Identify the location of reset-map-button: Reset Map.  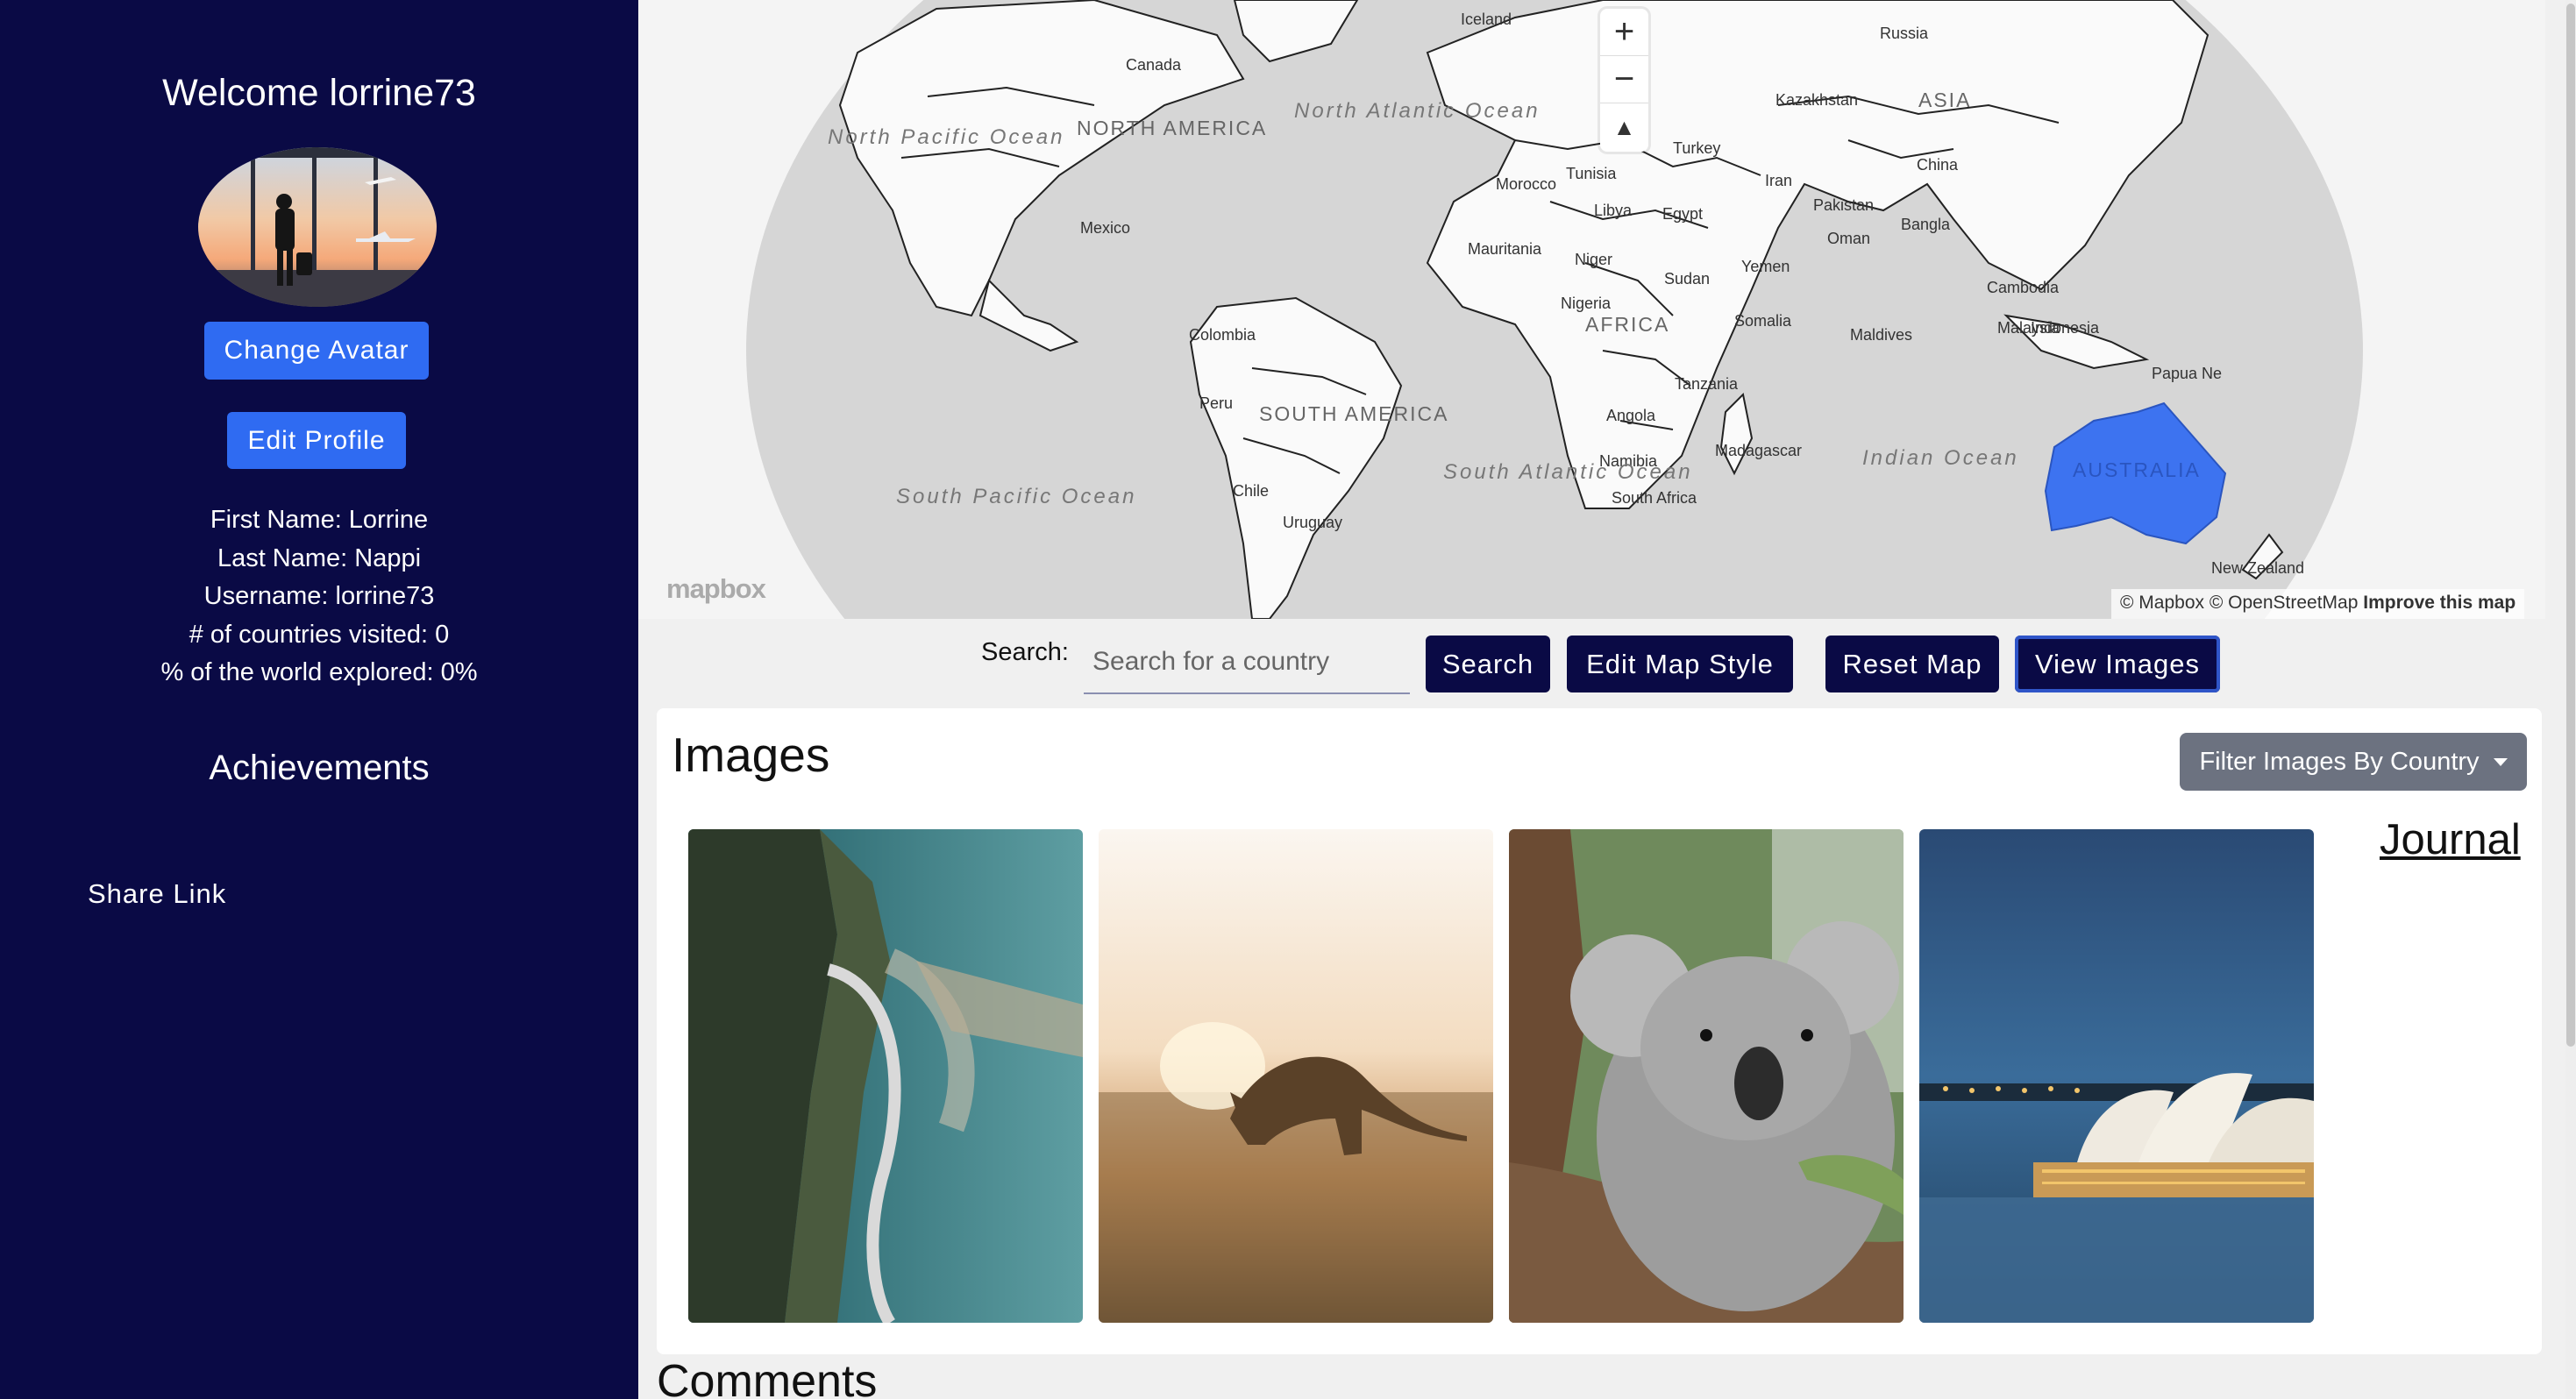
(1912, 664).